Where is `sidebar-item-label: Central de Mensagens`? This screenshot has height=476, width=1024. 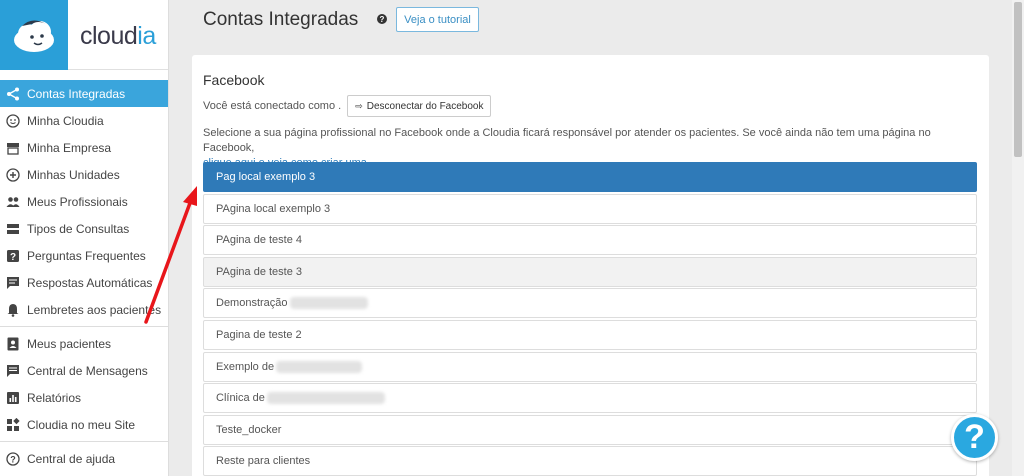
sidebar-item-label: Central de Mensagens is located at coordinates (87, 370).